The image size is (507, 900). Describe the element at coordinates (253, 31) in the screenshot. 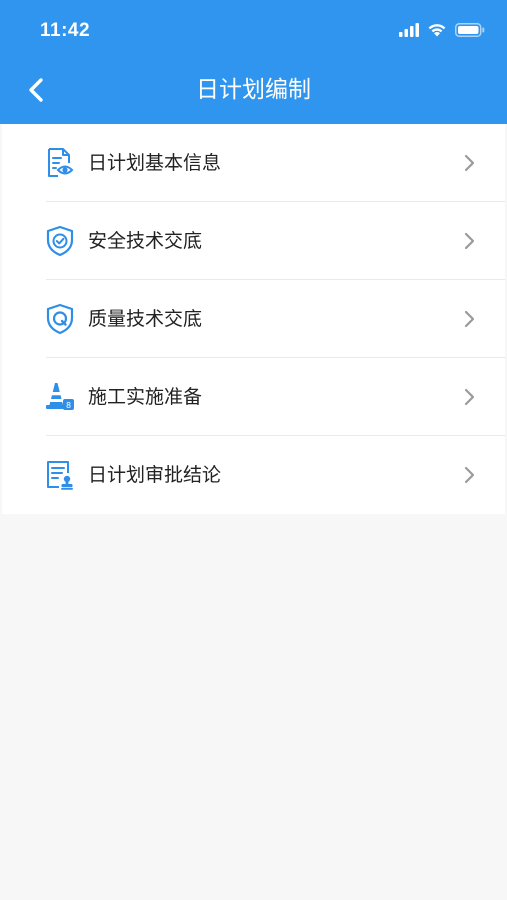

I see `status-bar: 11:42` at that location.